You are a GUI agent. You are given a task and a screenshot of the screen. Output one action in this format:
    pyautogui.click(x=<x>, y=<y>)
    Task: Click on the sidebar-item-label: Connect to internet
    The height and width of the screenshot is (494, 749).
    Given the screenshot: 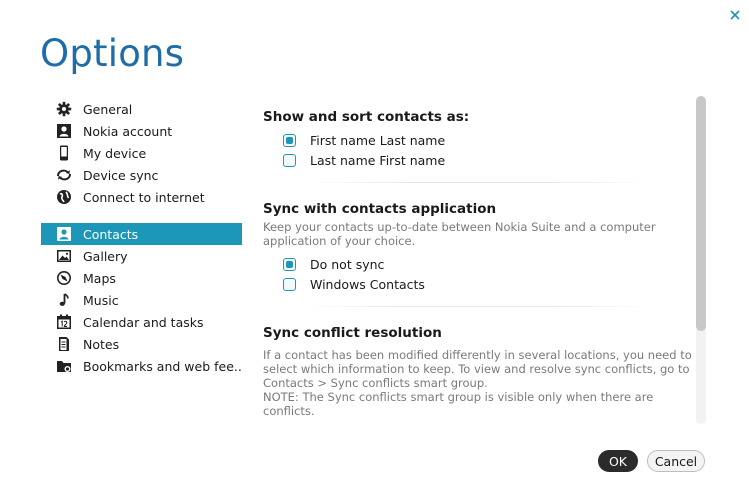 What is the action you would take?
    pyautogui.click(x=144, y=197)
    